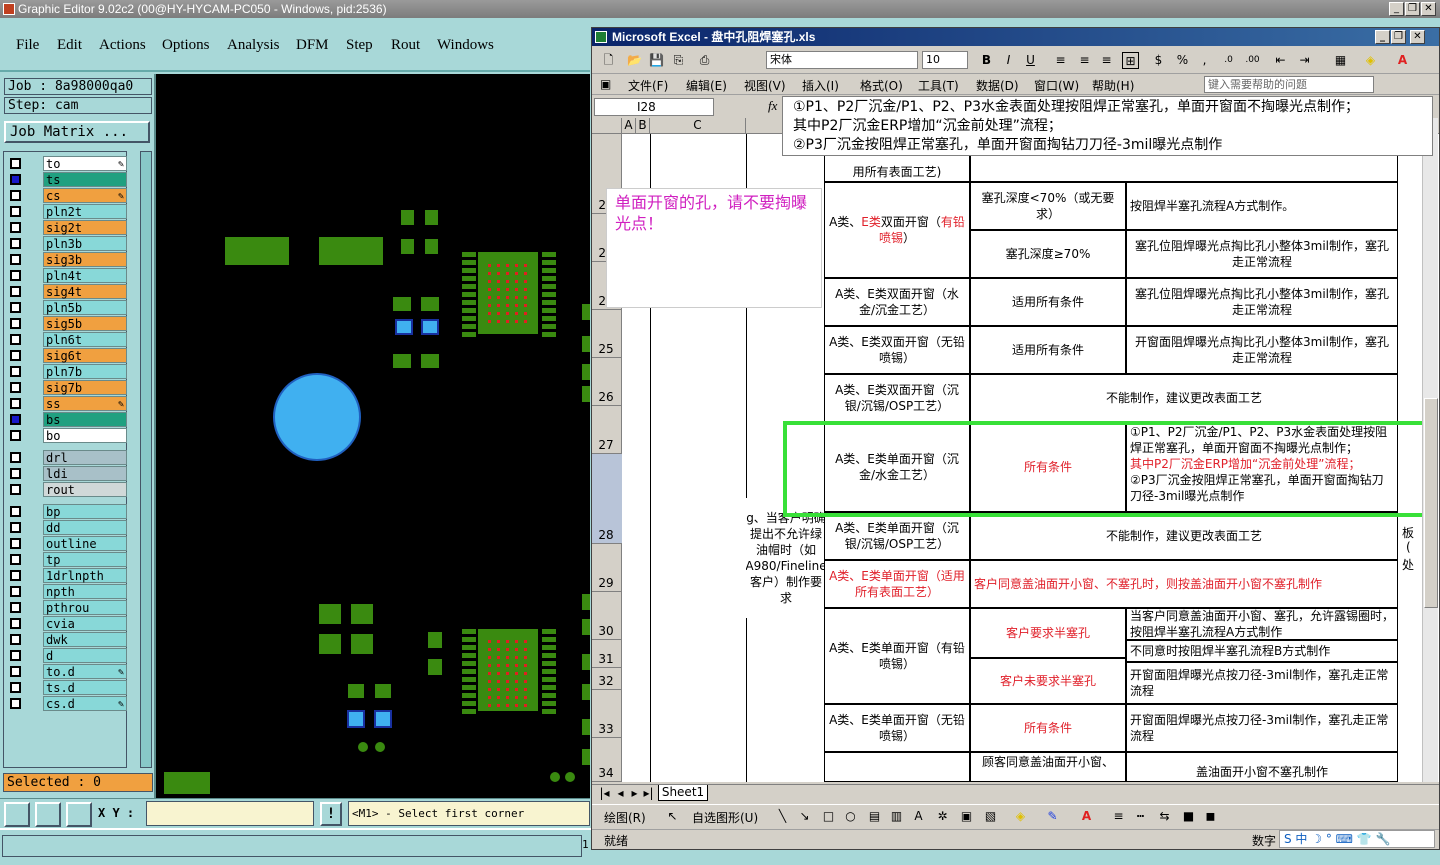 This screenshot has height=865, width=1440. I want to click on cell-r31-type: A类、E类单面开窗（有铅喷锡）, so click(897, 656).